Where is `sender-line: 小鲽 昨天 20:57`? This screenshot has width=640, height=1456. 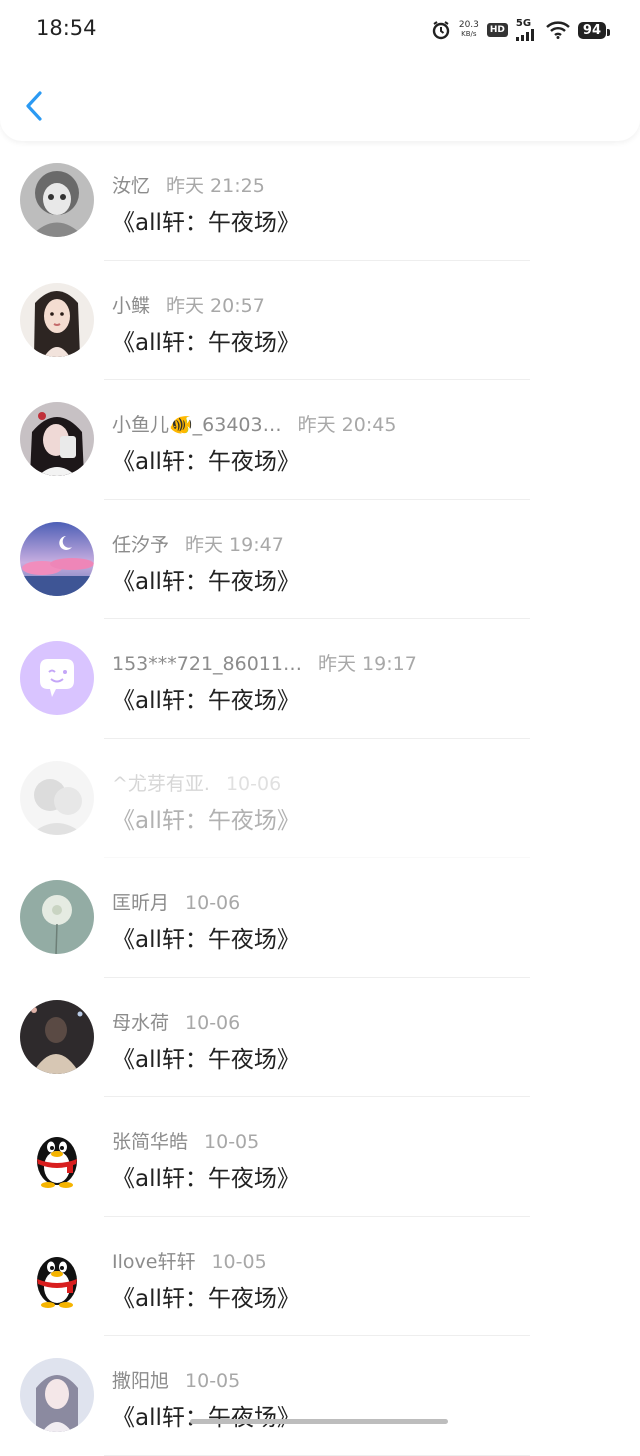
sender-line: 小鲽 昨天 20:57 is located at coordinates (188, 304).